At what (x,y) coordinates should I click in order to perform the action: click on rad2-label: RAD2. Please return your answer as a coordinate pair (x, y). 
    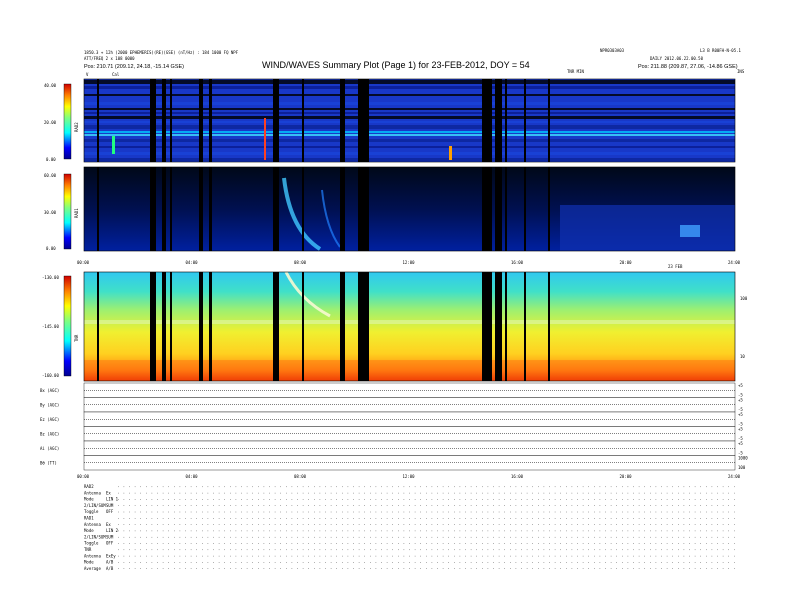
    Looking at the image, I should click on (76, 127).